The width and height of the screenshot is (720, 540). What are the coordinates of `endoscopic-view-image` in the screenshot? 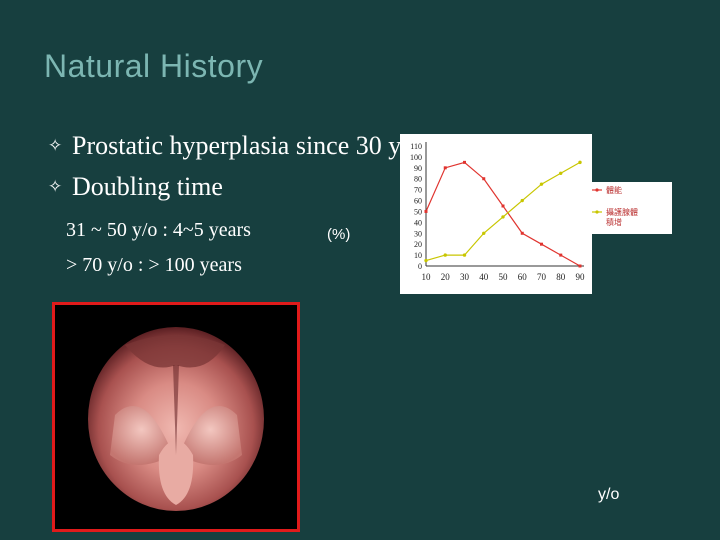 It's located at (176, 419).